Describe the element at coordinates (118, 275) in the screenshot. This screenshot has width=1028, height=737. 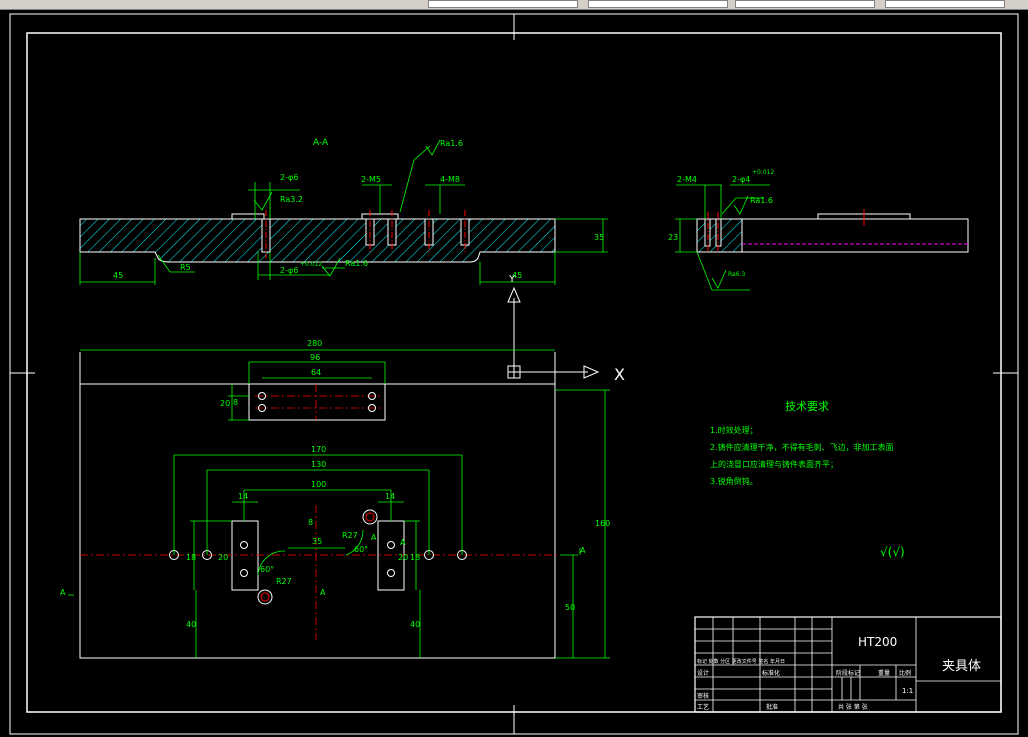
I see `label-45-left: 45` at that location.